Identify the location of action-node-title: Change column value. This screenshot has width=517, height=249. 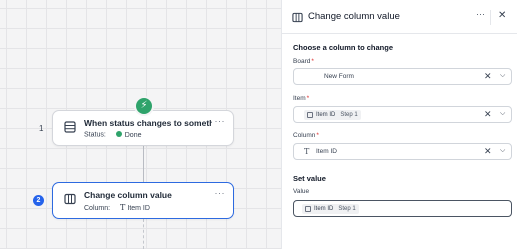
(128, 195).